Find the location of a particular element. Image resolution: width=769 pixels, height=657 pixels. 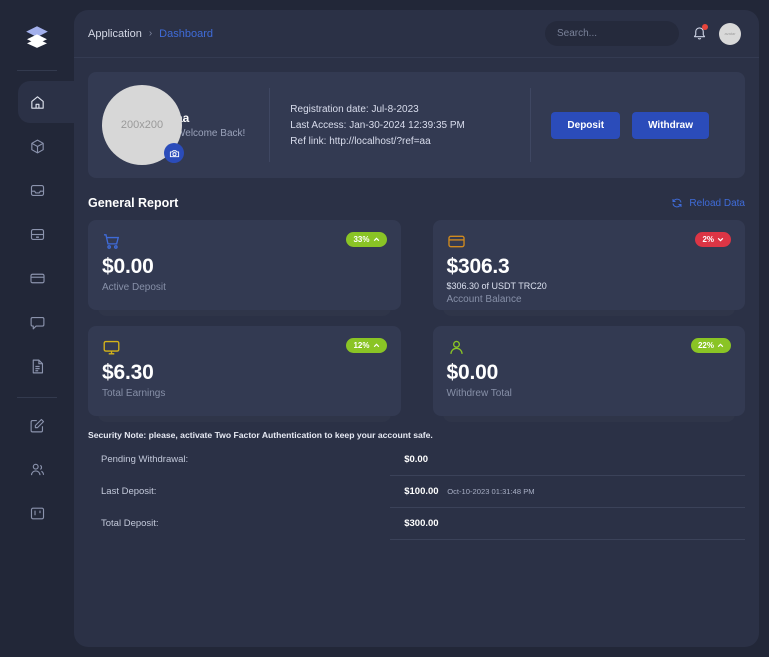

row-label: Last Deposit: is located at coordinates (129, 491).